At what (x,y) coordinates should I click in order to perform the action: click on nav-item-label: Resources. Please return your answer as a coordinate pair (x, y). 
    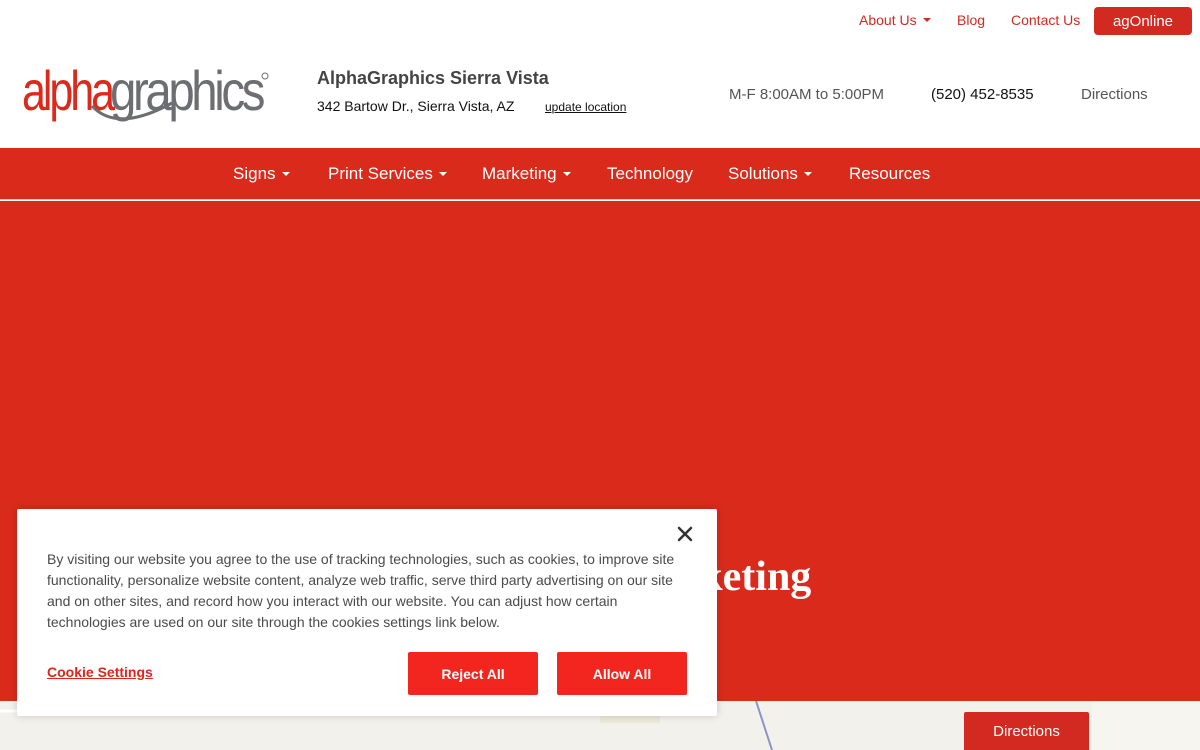
    Looking at the image, I should click on (890, 173).